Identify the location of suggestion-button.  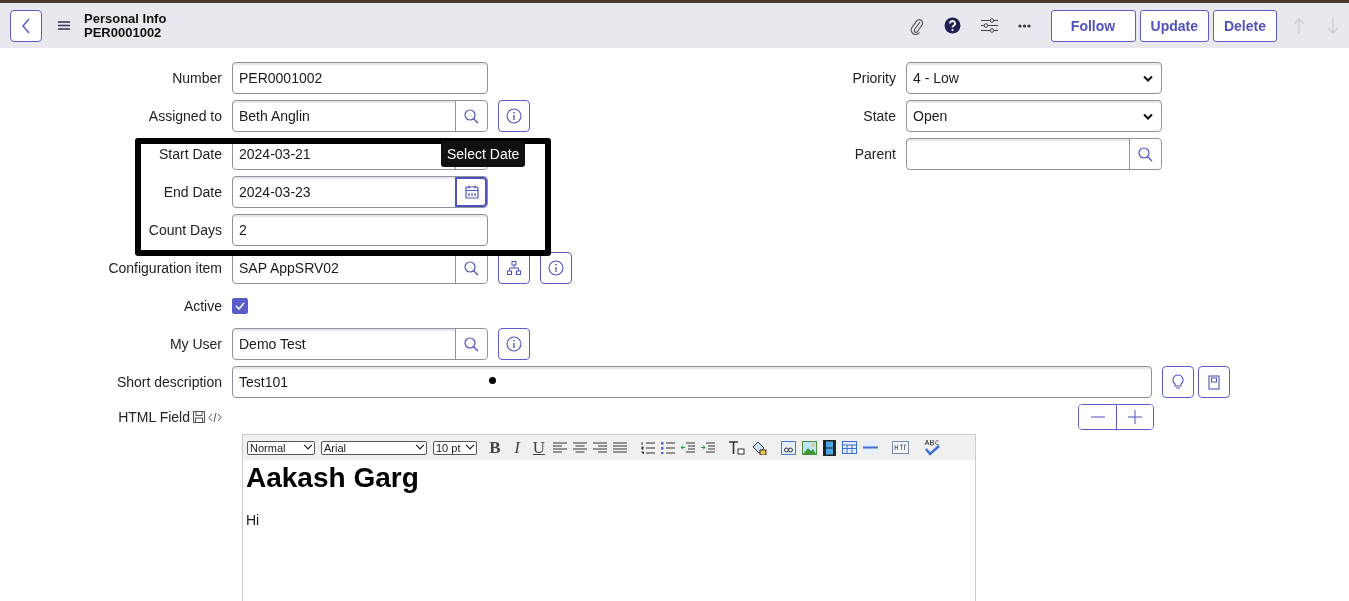
(1178, 382).